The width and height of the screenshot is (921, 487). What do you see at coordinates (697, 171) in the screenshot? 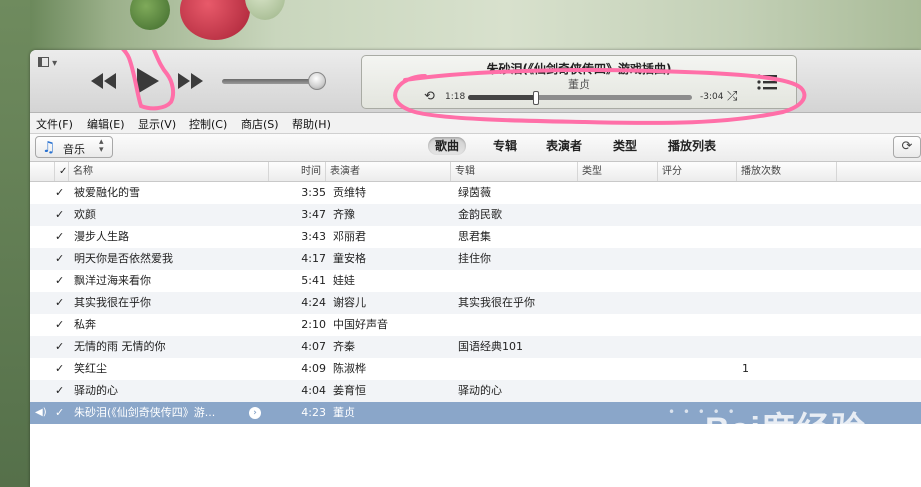
I see `header-rating: 评分` at bounding box center [697, 171].